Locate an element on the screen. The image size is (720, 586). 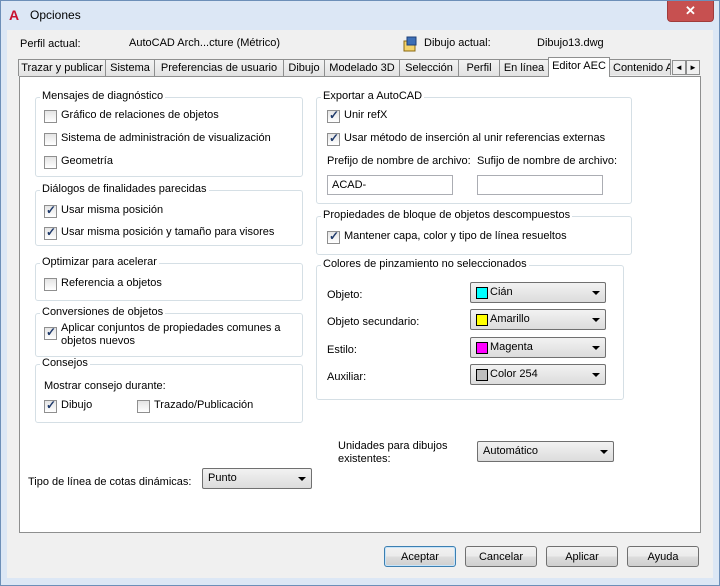
tab-drafting: Dibujo is located at coordinates (304, 67).